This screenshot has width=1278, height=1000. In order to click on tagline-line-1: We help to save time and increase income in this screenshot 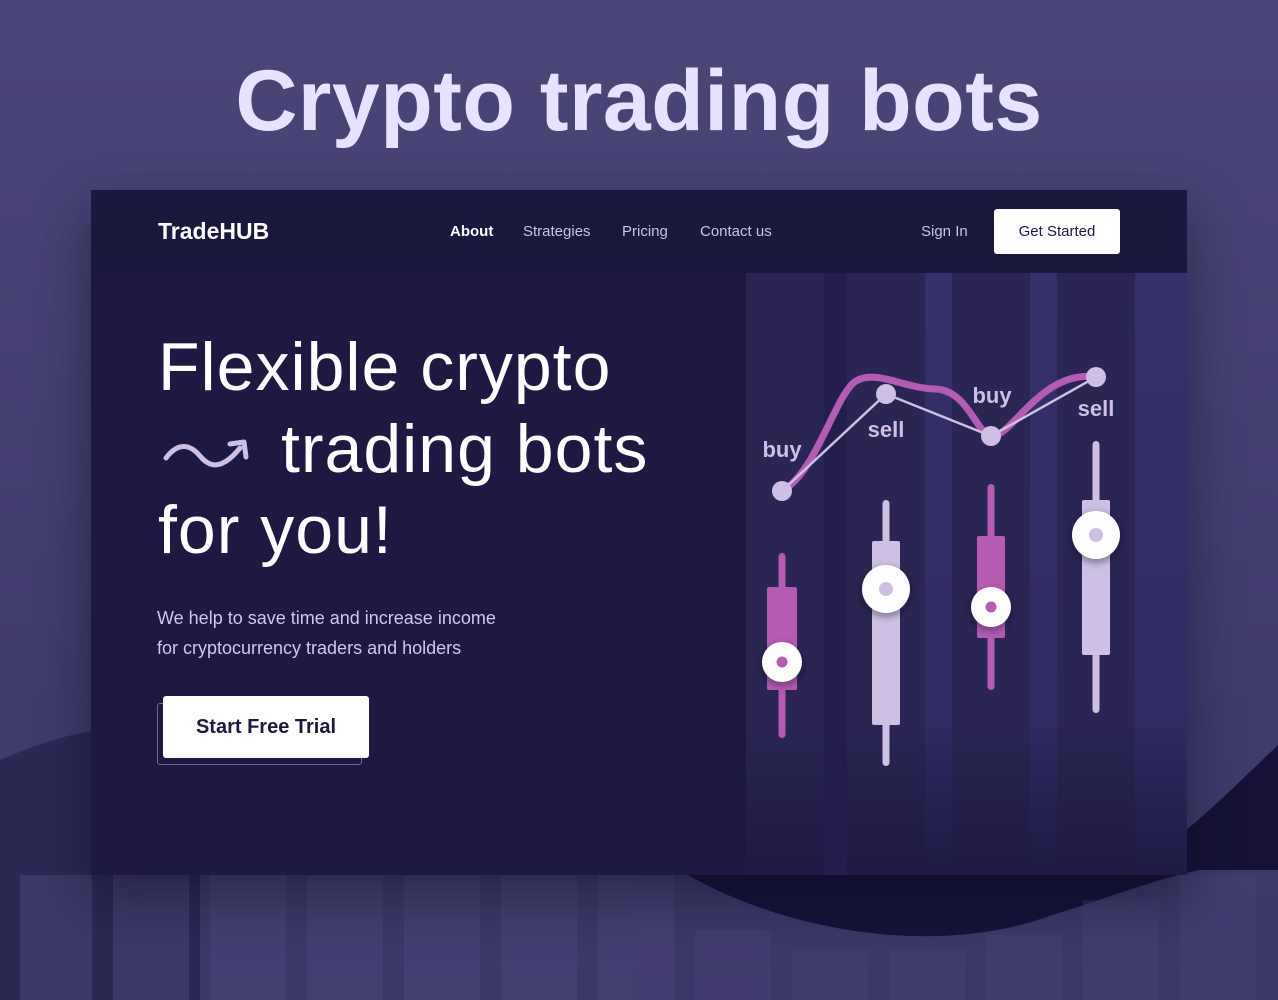, I will do `click(326, 618)`.